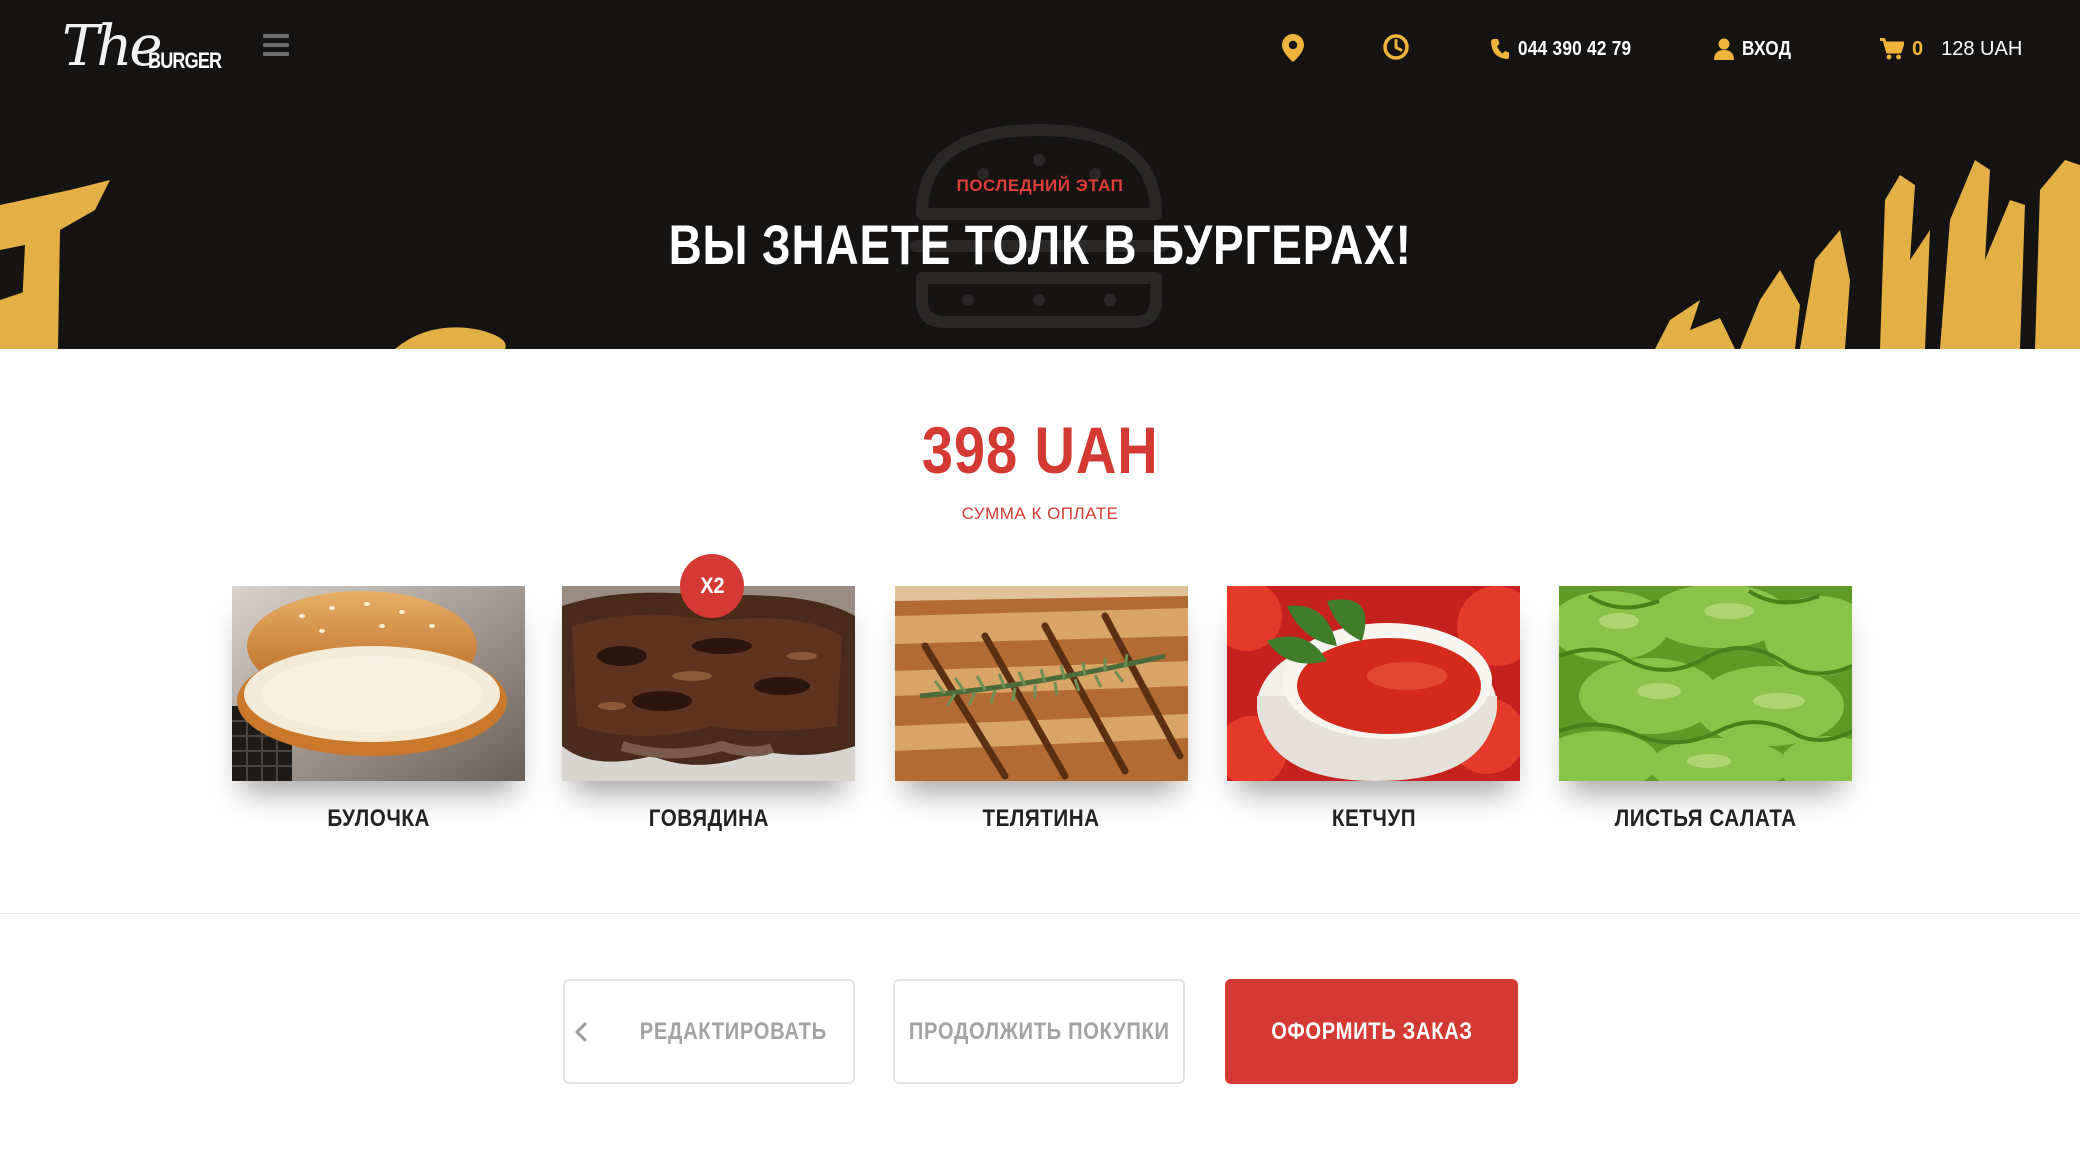 This screenshot has height=1170, width=2080. What do you see at coordinates (1982, 48) in the screenshot?
I see `cart-total: 128 UAH` at bounding box center [1982, 48].